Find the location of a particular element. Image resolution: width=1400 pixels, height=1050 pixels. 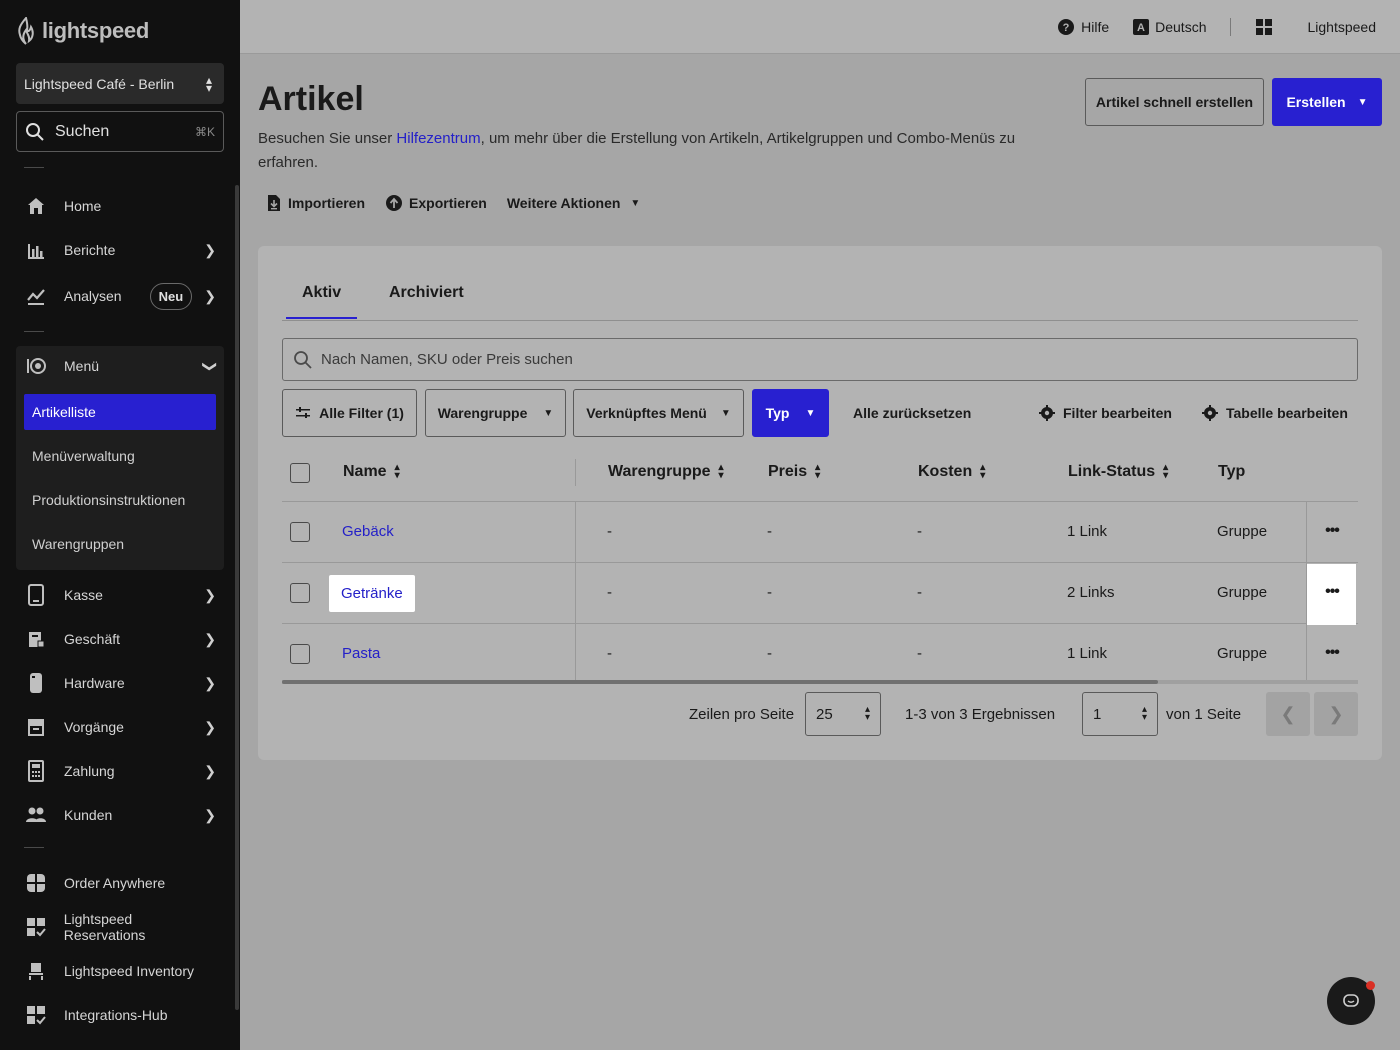

sidebar-subitem-menuverwaltung: Menüverwaltung is located at coordinates (120, 456).